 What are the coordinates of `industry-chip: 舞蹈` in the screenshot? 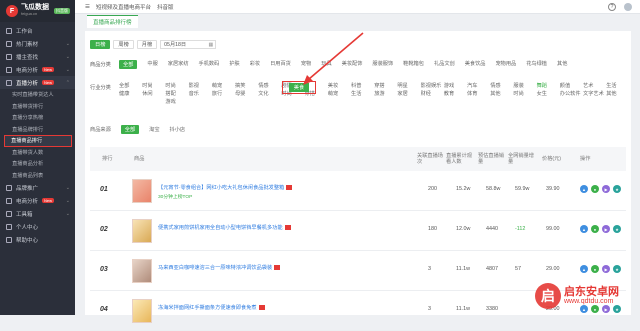 It's located at (542, 85).